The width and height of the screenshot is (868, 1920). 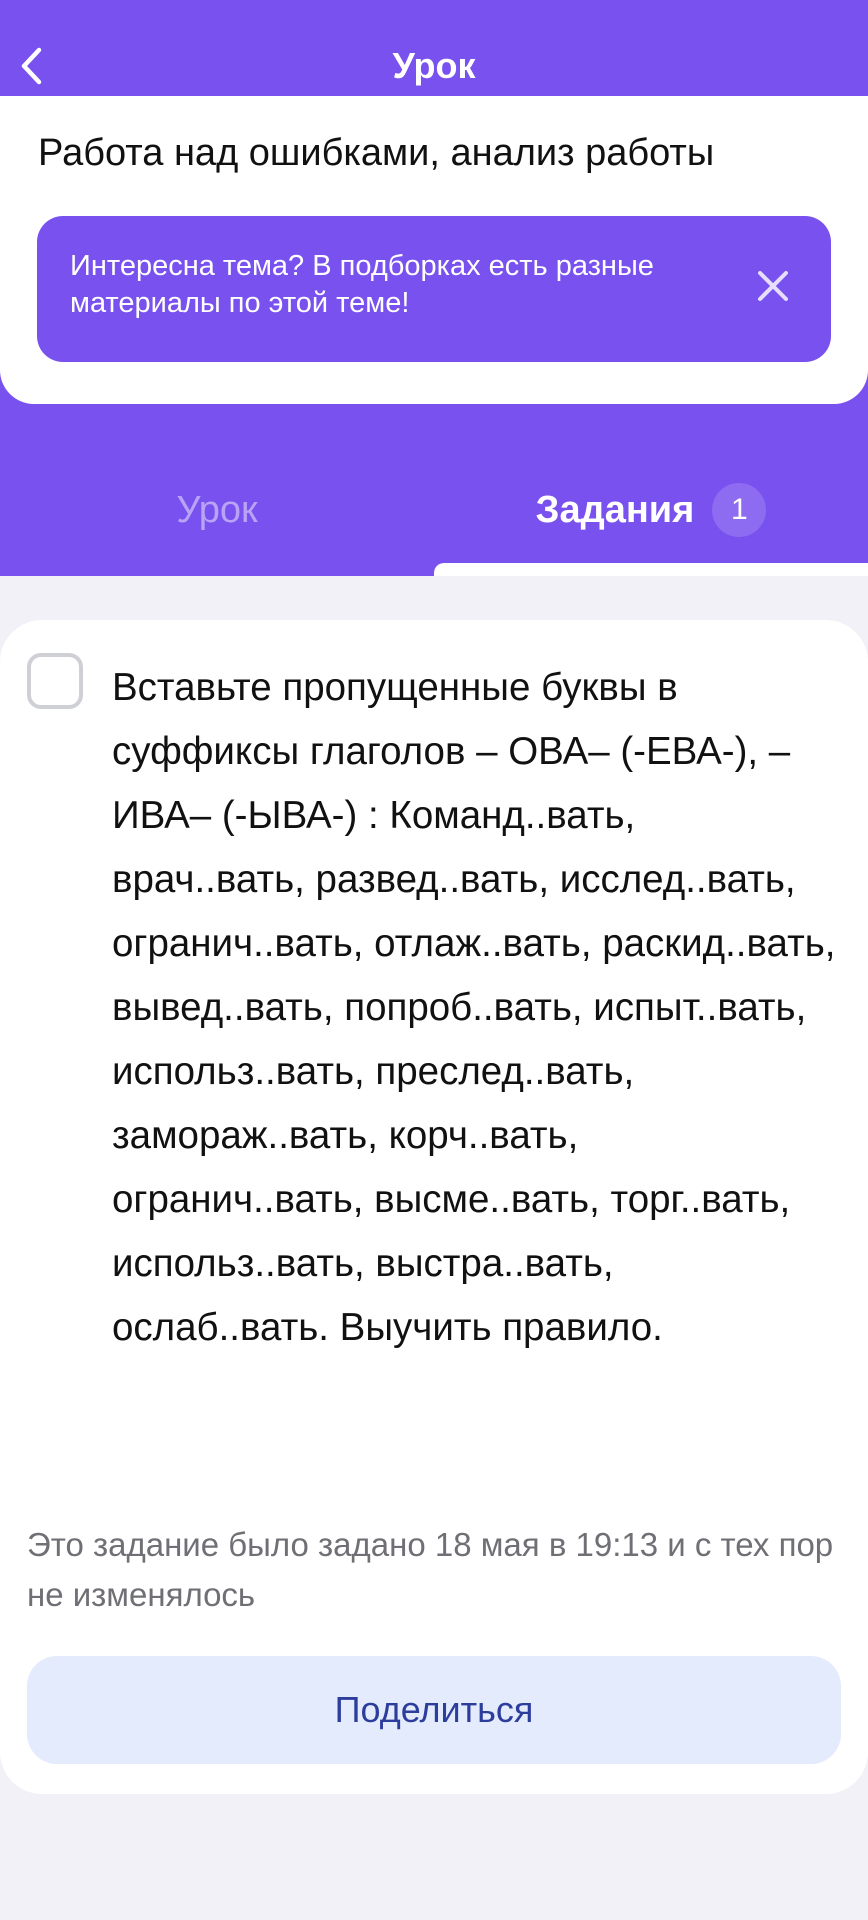 I want to click on header-title: Урок, so click(x=434, y=65).